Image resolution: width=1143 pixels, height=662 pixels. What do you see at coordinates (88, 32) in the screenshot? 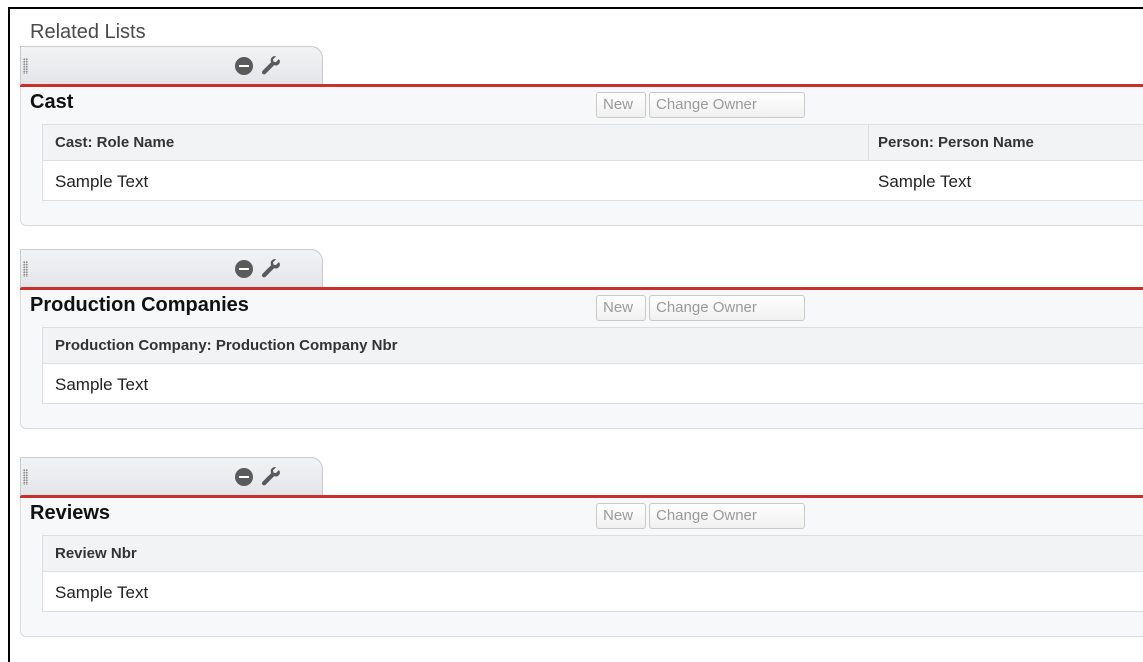
I see `section-title: Related Lists` at bounding box center [88, 32].